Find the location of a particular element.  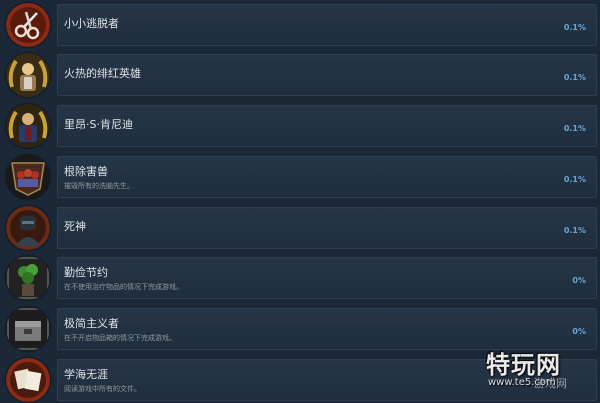

soldier-icon is located at coordinates (28, 228).